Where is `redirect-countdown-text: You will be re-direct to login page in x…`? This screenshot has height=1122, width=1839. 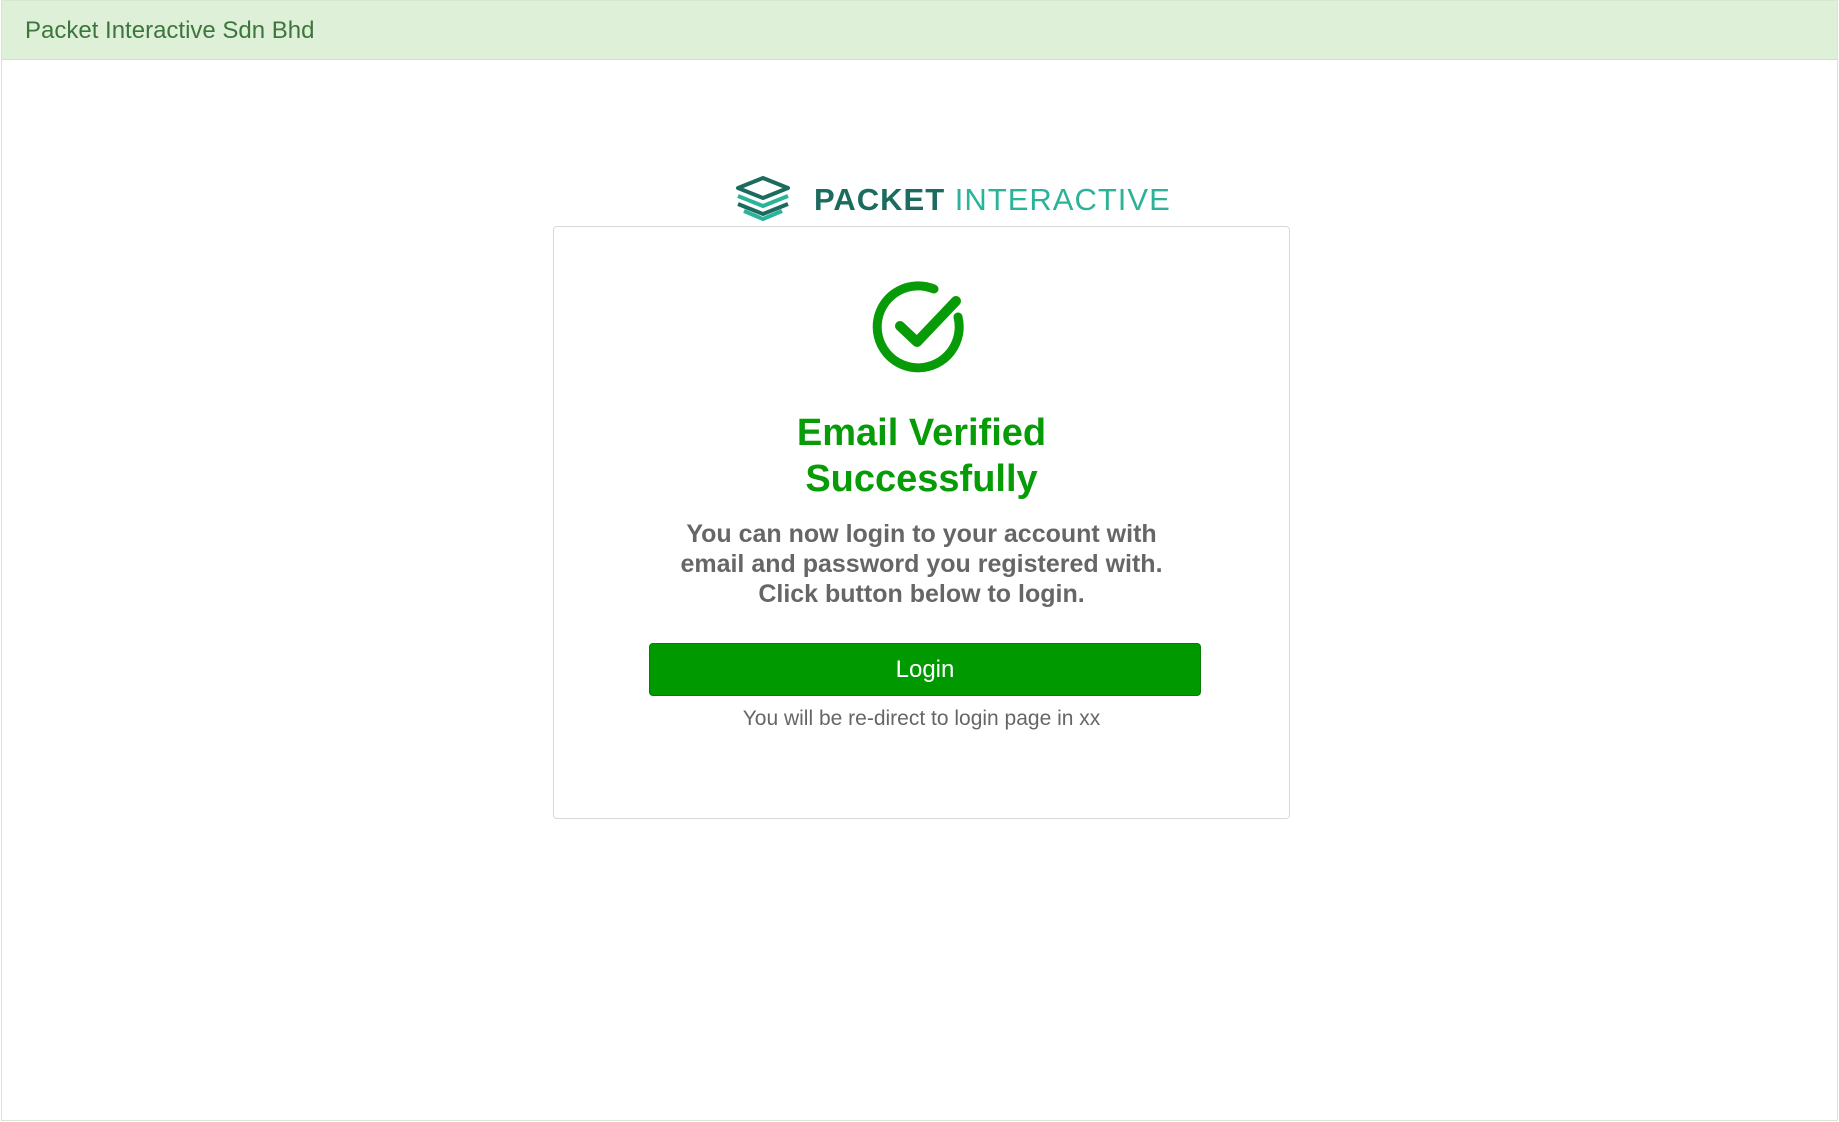 redirect-countdown-text: You will be re-direct to login page in x… is located at coordinates (921, 718).